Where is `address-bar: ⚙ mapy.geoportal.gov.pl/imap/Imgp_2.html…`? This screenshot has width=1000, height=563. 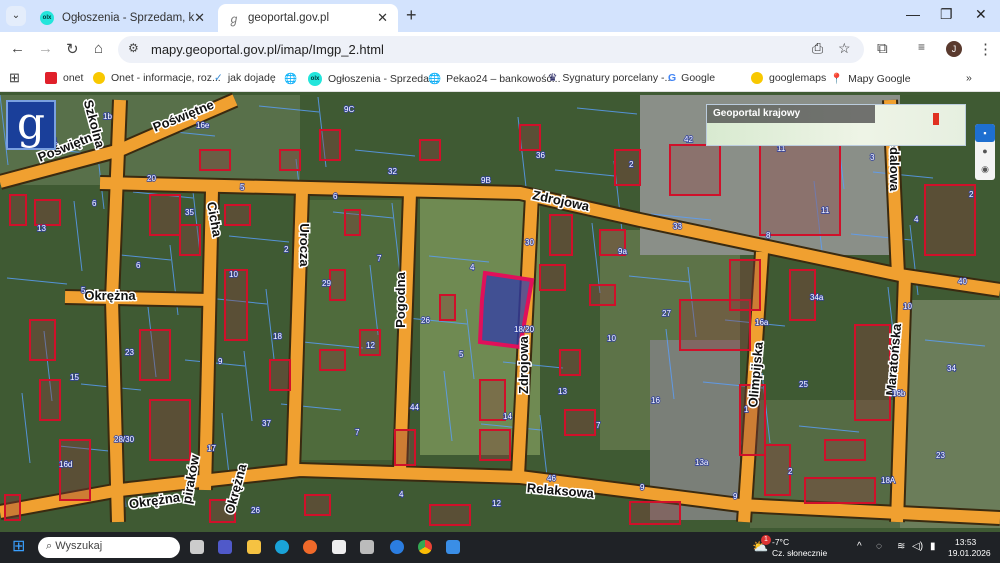 address-bar: ⚙ mapy.geoportal.gov.pl/imap/Imgp_2.html… is located at coordinates (491, 49).